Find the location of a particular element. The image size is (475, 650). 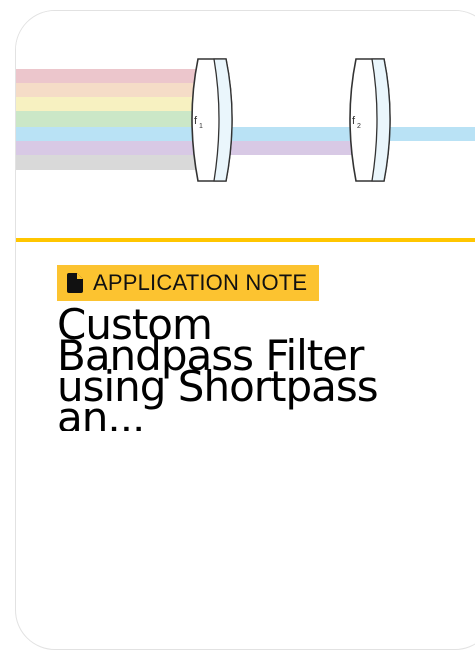

lens-1: f 1 is located at coordinates (212, 120).